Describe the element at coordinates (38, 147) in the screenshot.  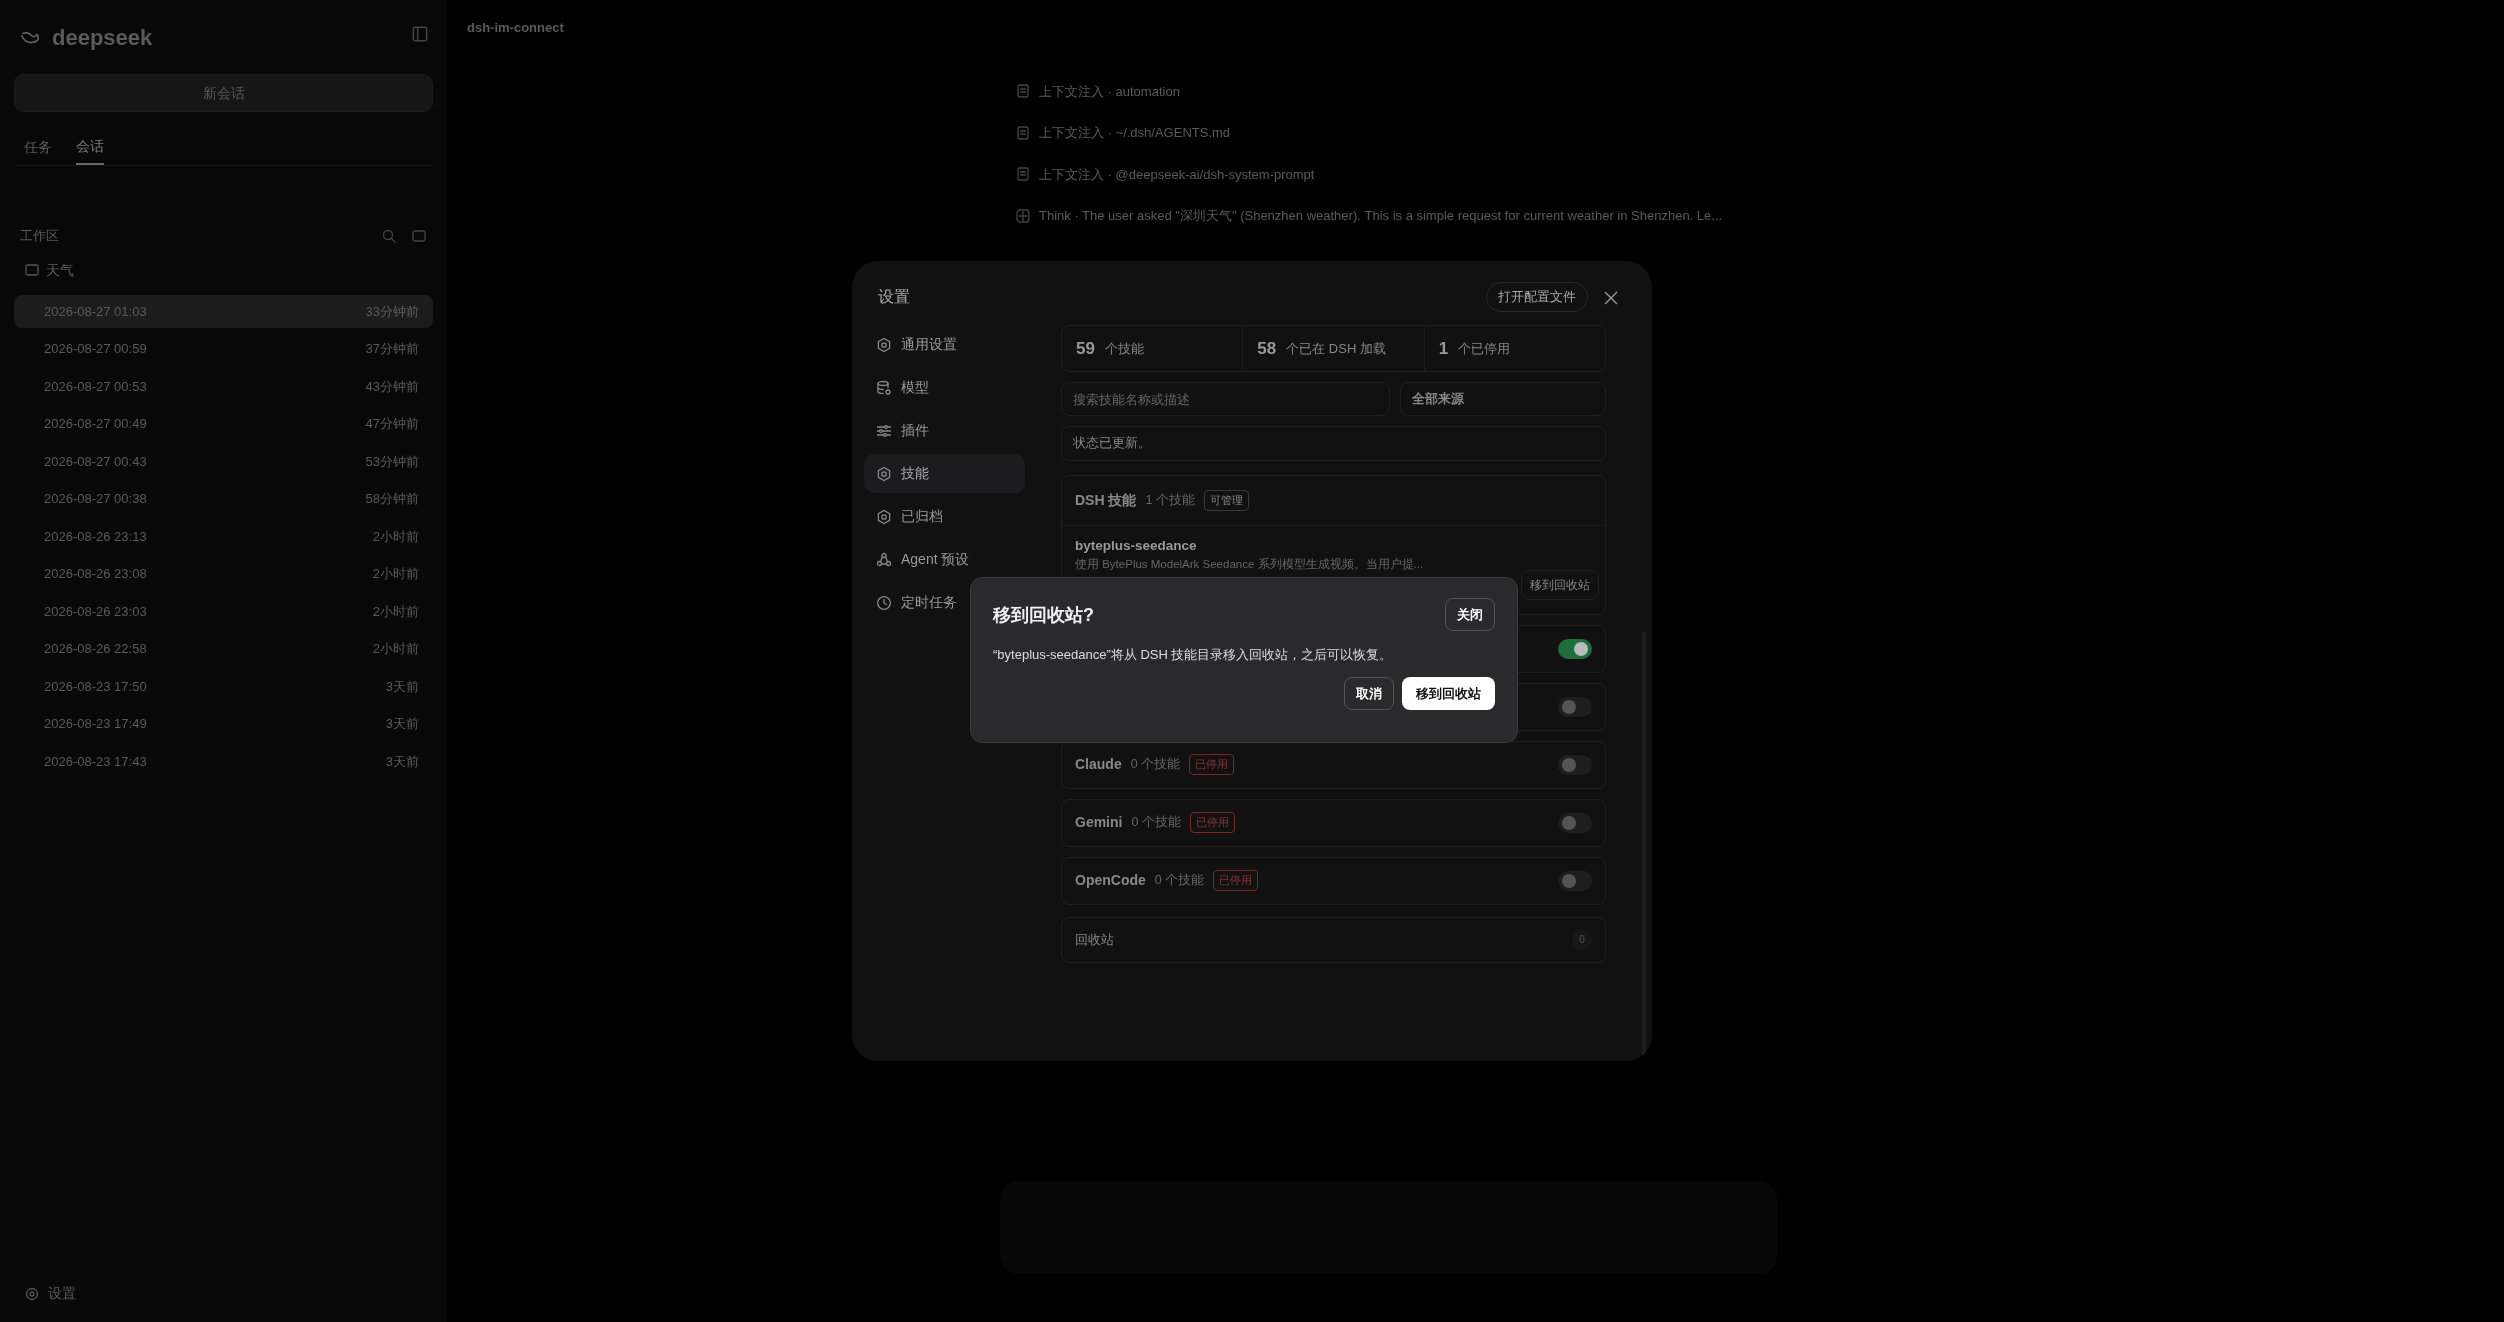
I see `sidebar-tab: 任务` at that location.